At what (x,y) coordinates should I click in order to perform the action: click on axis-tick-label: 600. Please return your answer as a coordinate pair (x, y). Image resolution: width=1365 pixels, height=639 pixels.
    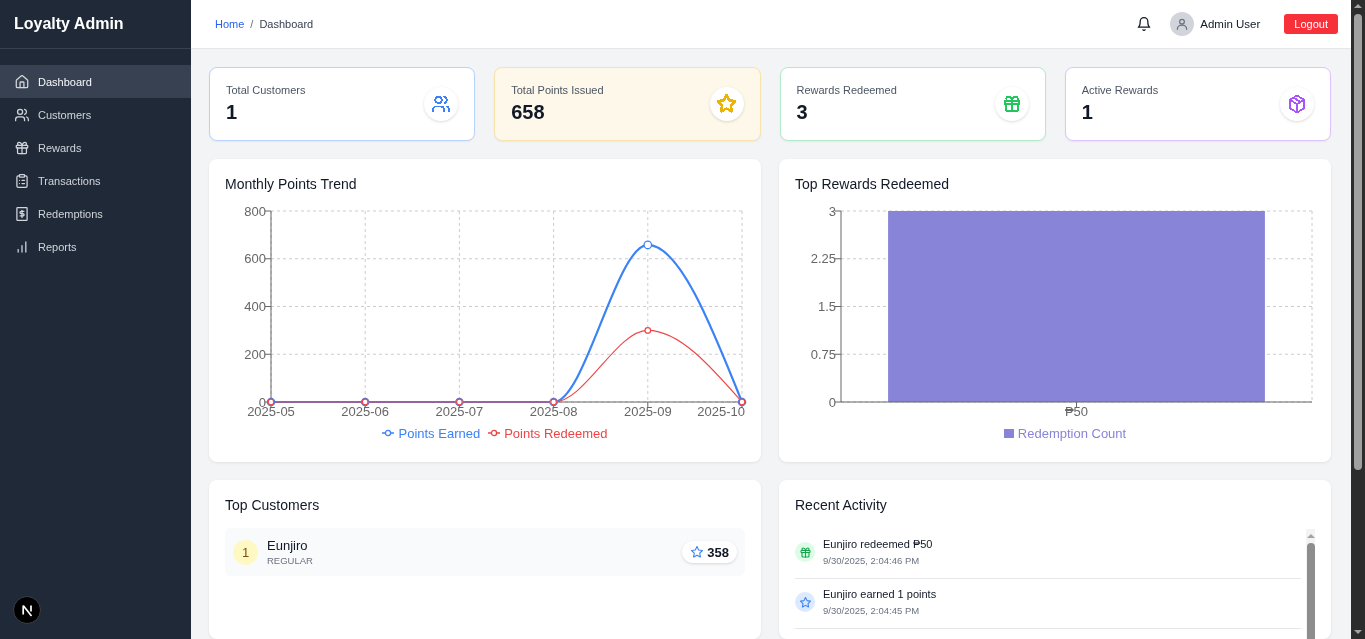
    Looking at the image, I should click on (255, 259).